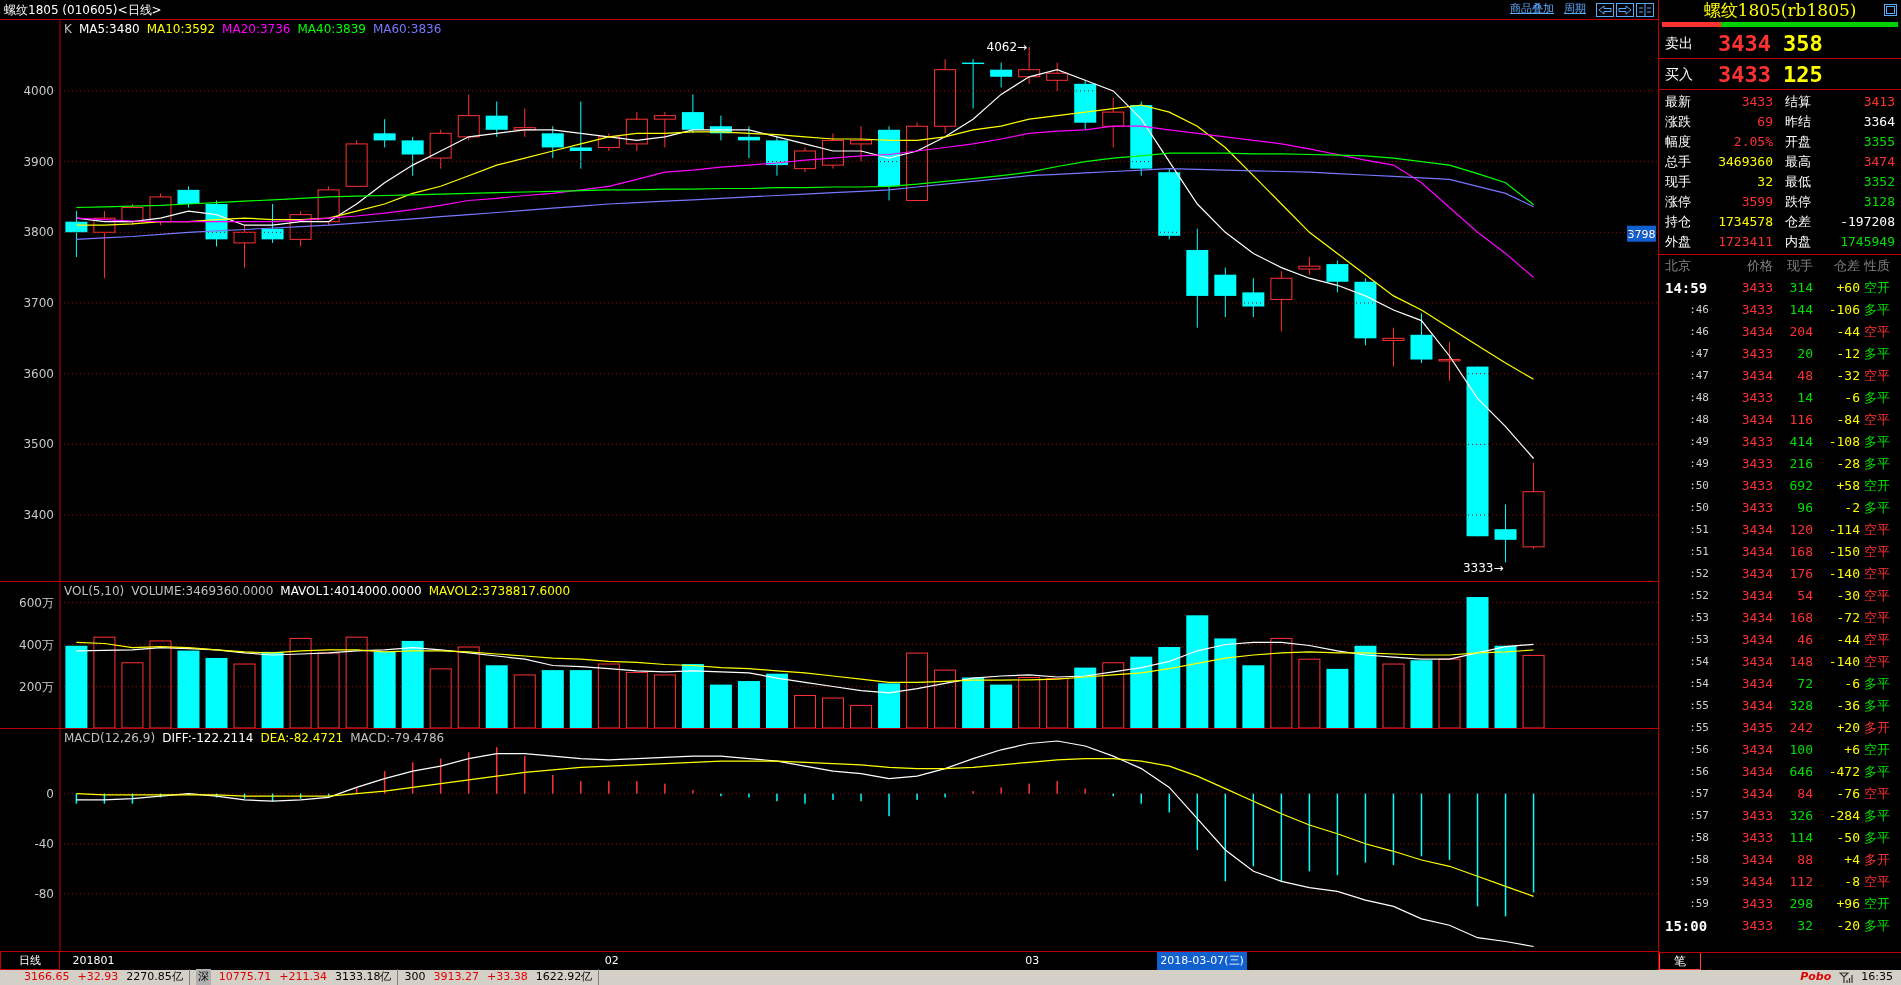 Image resolution: width=1901 pixels, height=985 pixels. I want to click on chart-title: 螺纹1805 (010605)<日线>, so click(83, 10).